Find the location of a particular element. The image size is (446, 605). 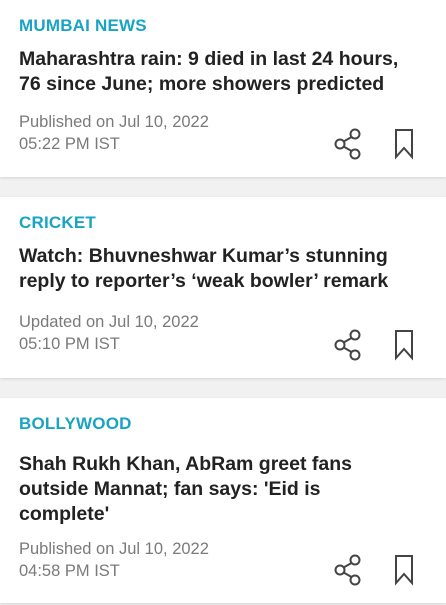

time-line: 04:58 PM IST is located at coordinates (69, 571).